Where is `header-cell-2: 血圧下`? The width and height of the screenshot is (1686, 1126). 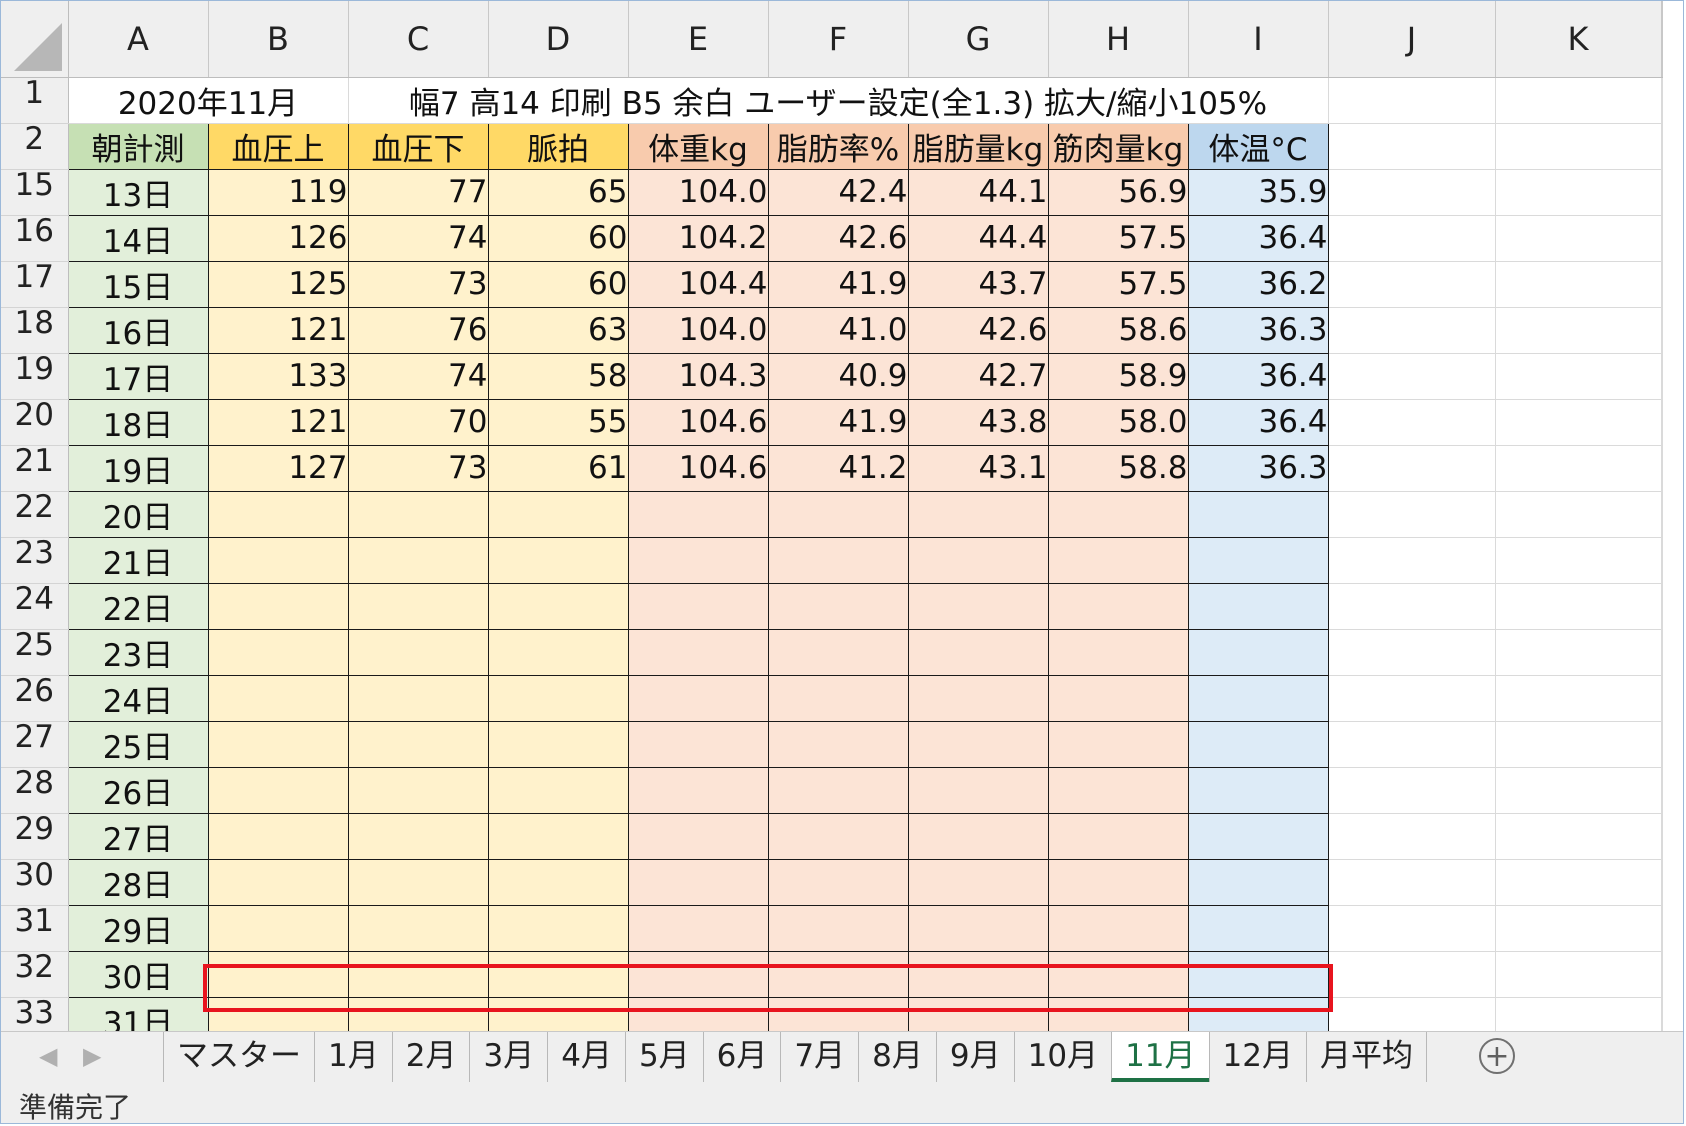 header-cell-2: 血圧下 is located at coordinates (418, 146).